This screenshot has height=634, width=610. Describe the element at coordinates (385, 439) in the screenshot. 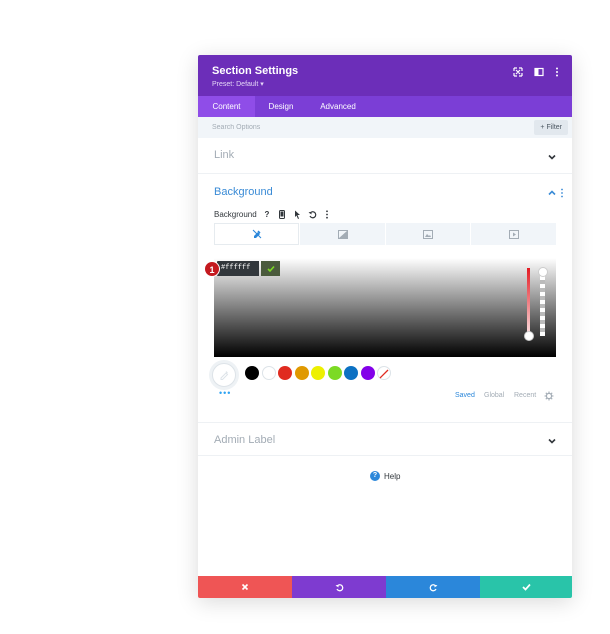

I see `admin-label-toggle: Admin Label` at that location.